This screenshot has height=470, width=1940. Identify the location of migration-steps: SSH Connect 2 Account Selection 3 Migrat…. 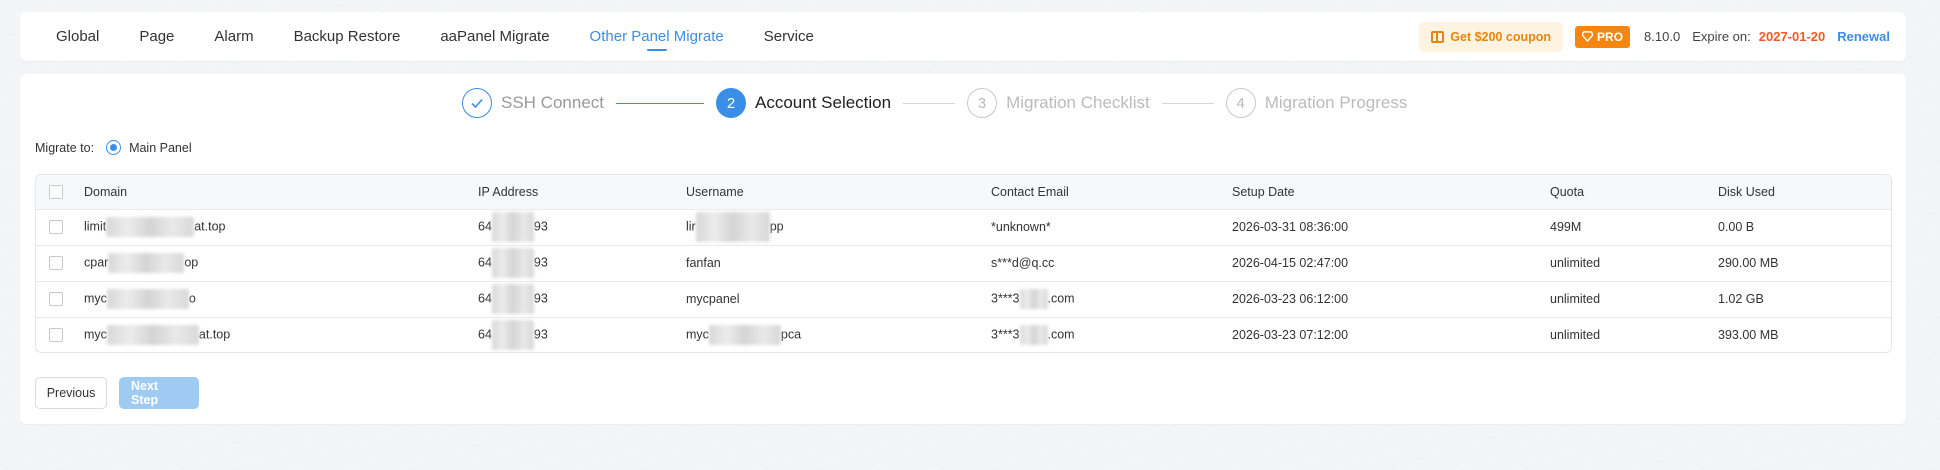
(934, 103).